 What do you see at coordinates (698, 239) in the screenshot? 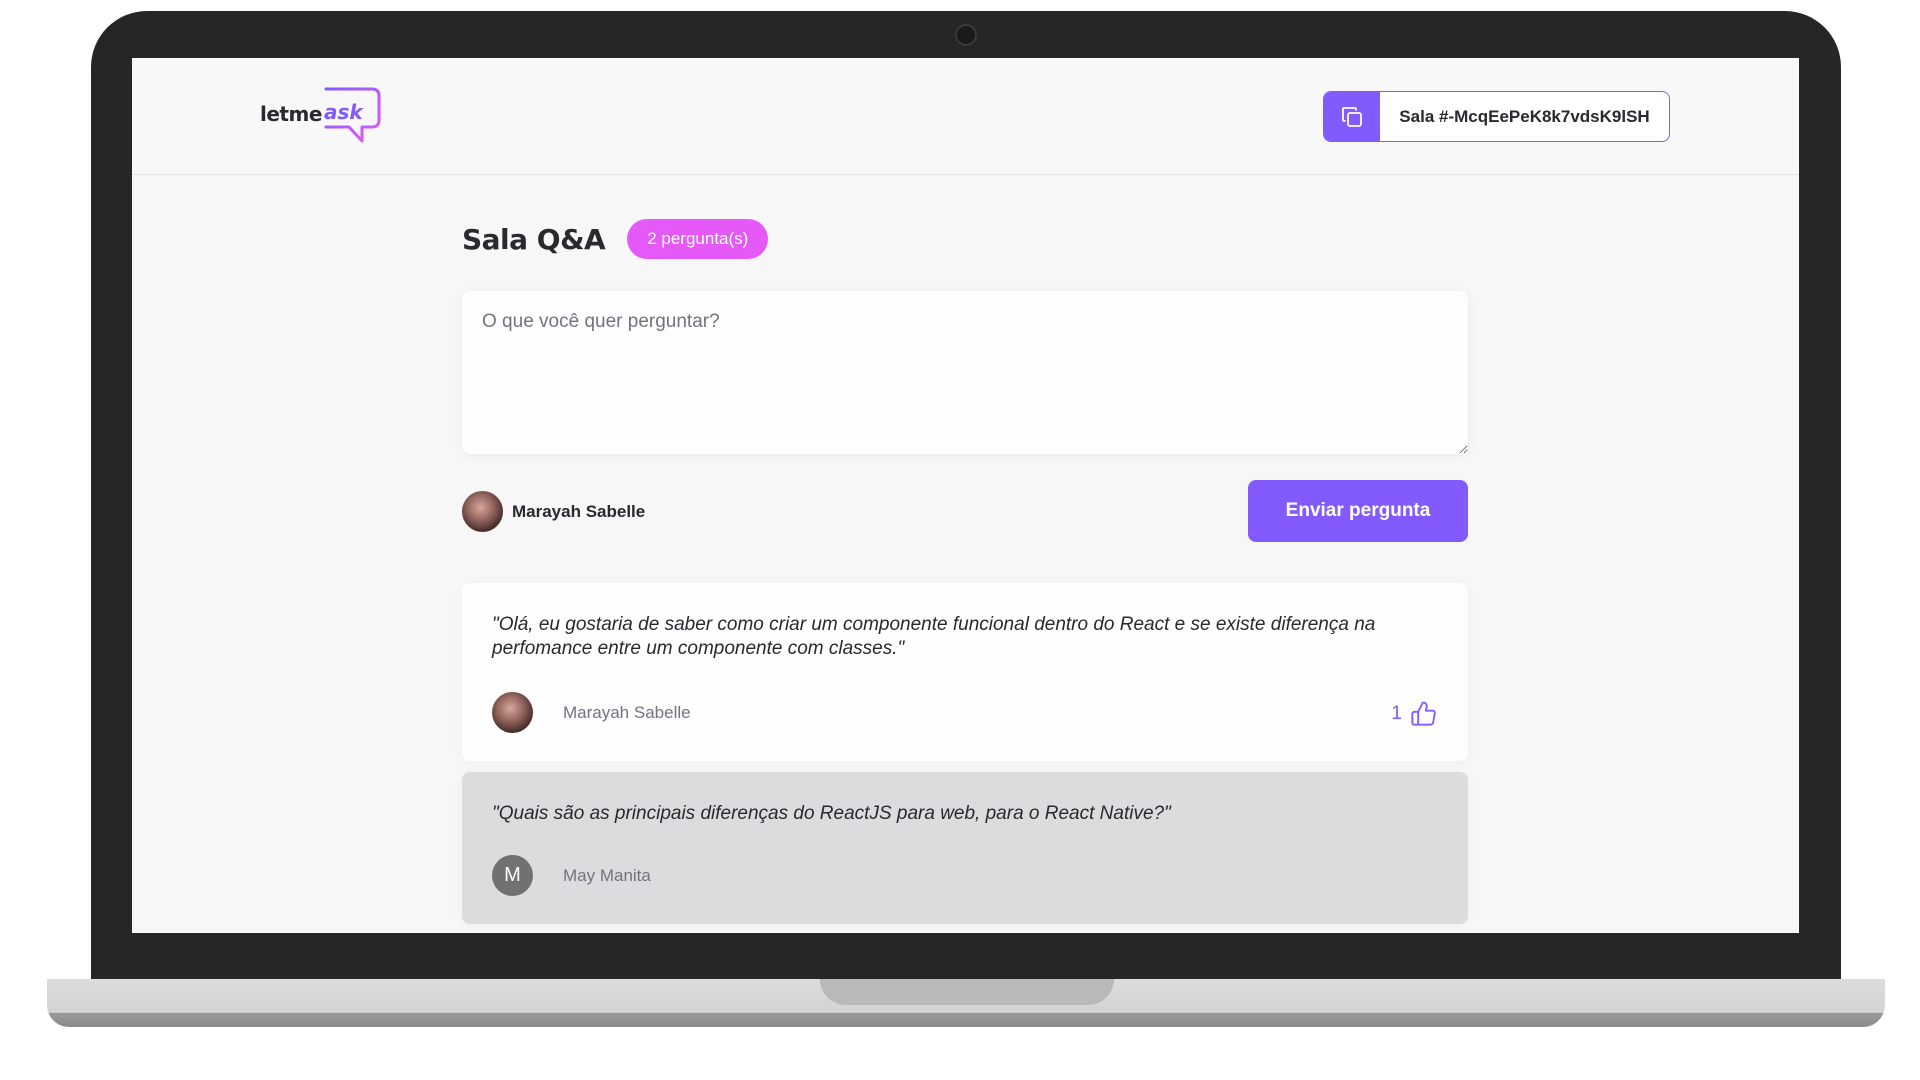
I see `question-count-badge: 2 pergunta(s)` at bounding box center [698, 239].